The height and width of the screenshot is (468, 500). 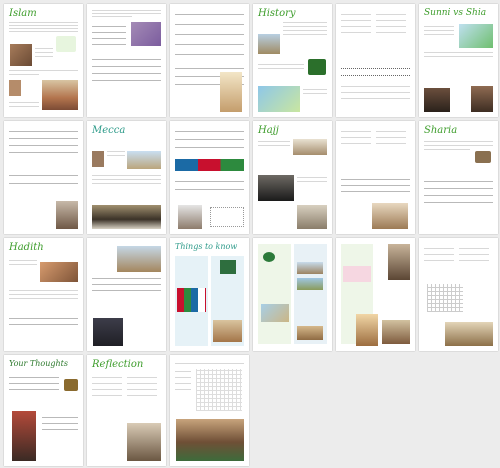 What do you see at coordinates (476, 36) in the screenshot?
I see `distribution-map` at bounding box center [476, 36].